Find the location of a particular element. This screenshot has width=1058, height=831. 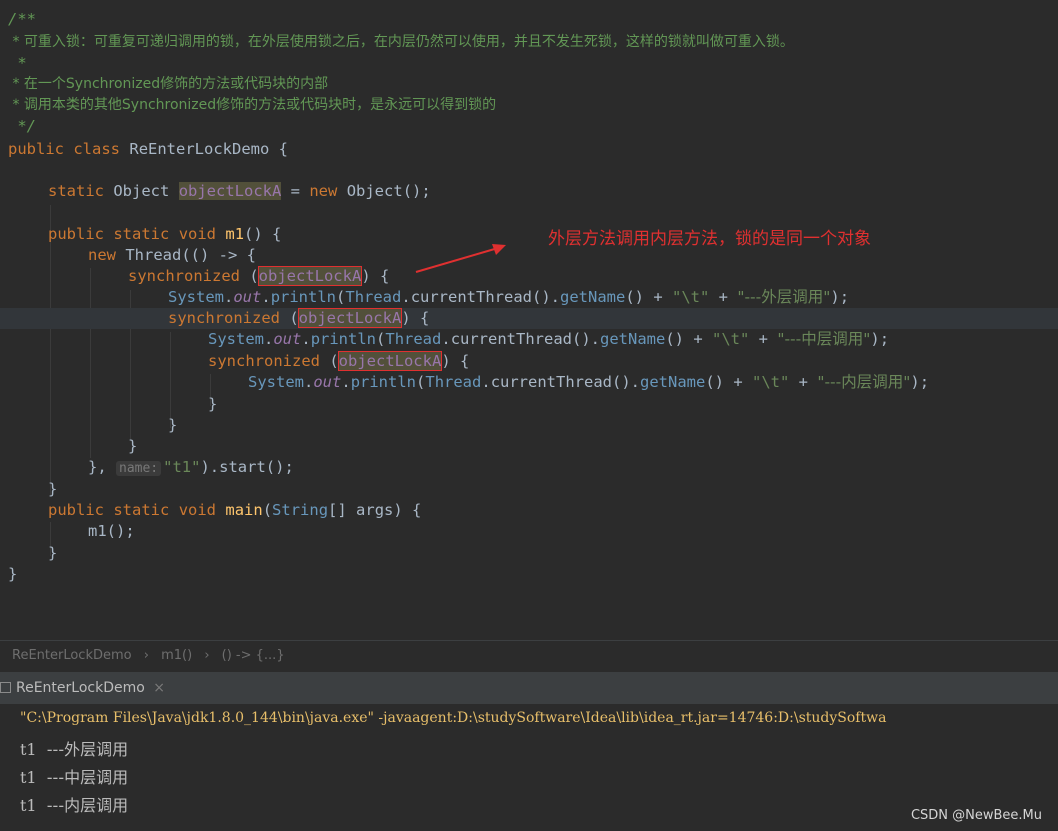

punct: () { is located at coordinates (263, 234).